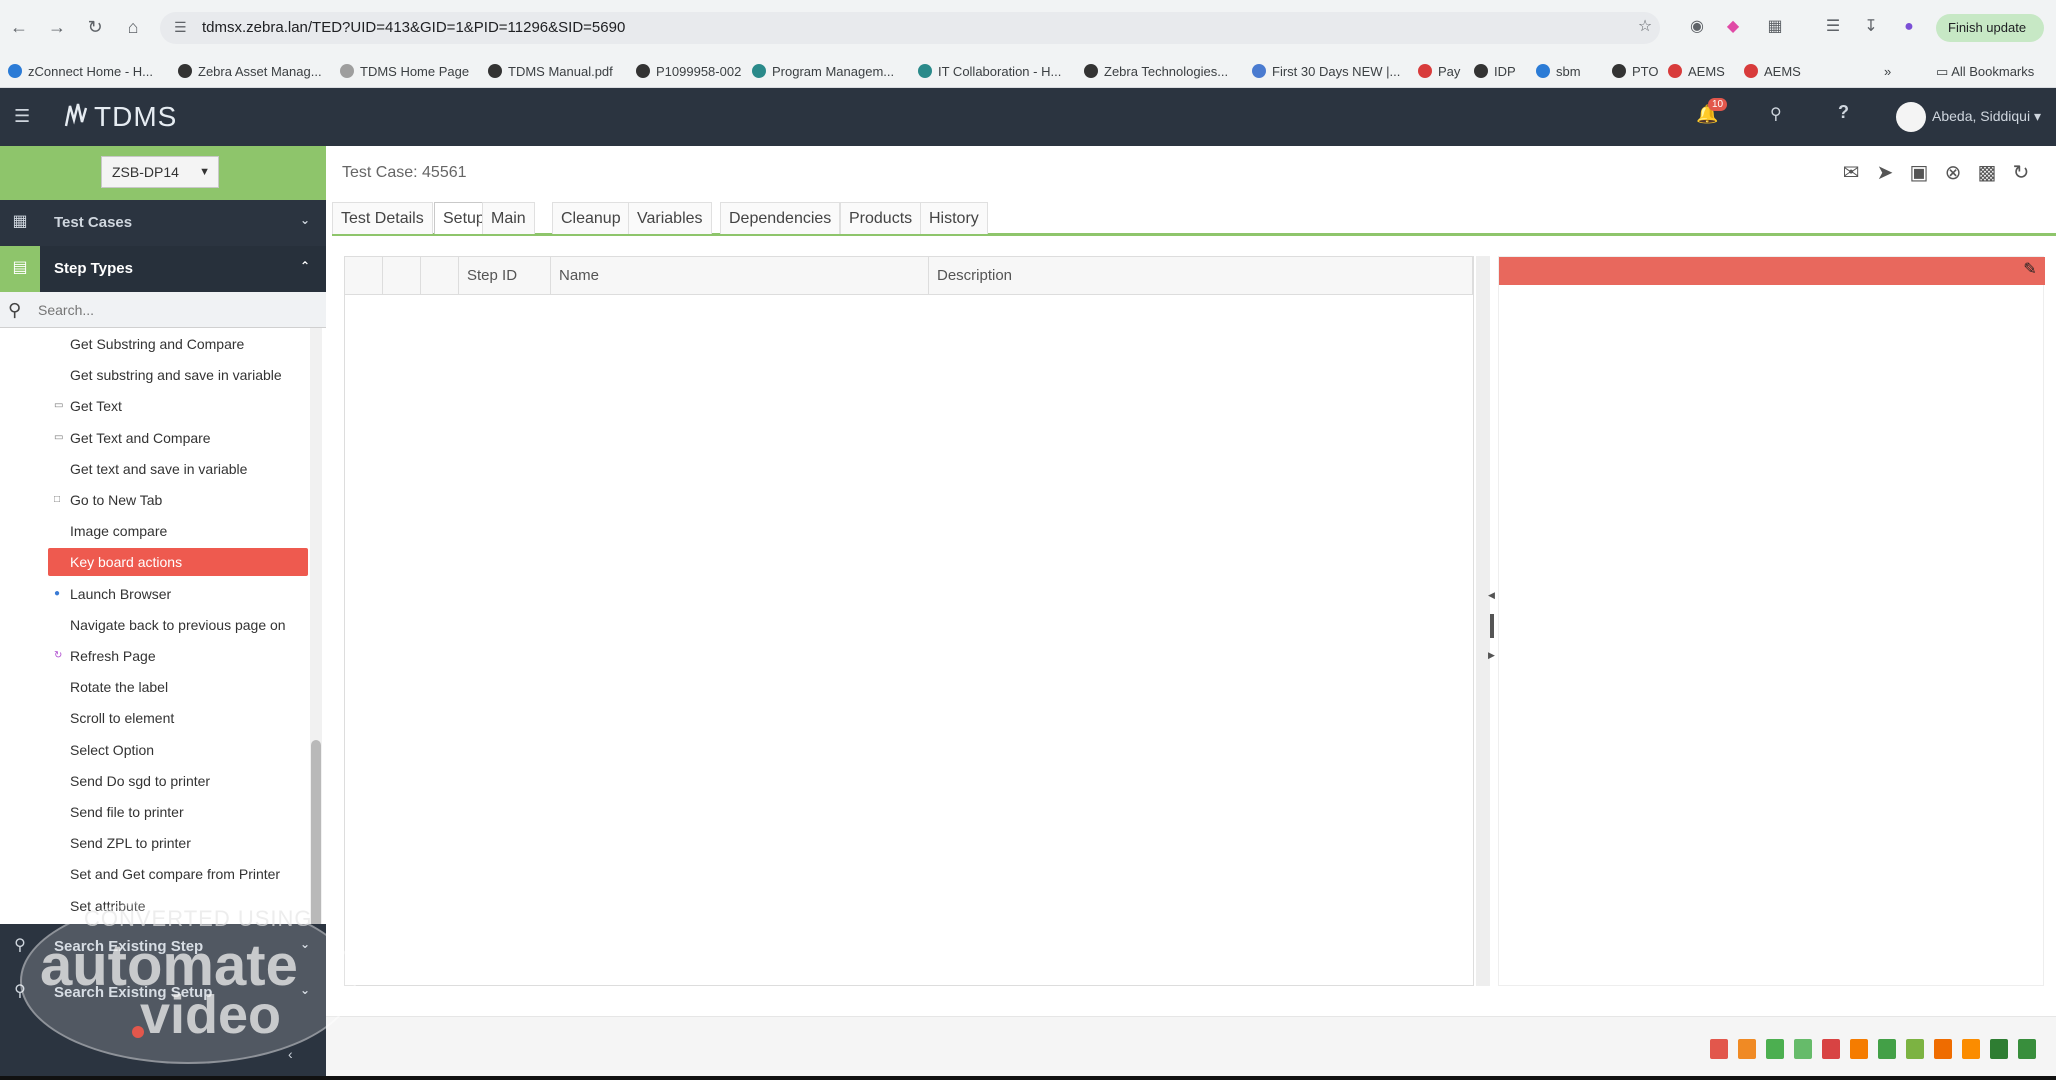 This screenshot has height=1080, width=2056. I want to click on bookmark-item: TDMS Manual.pdf, so click(550, 72).